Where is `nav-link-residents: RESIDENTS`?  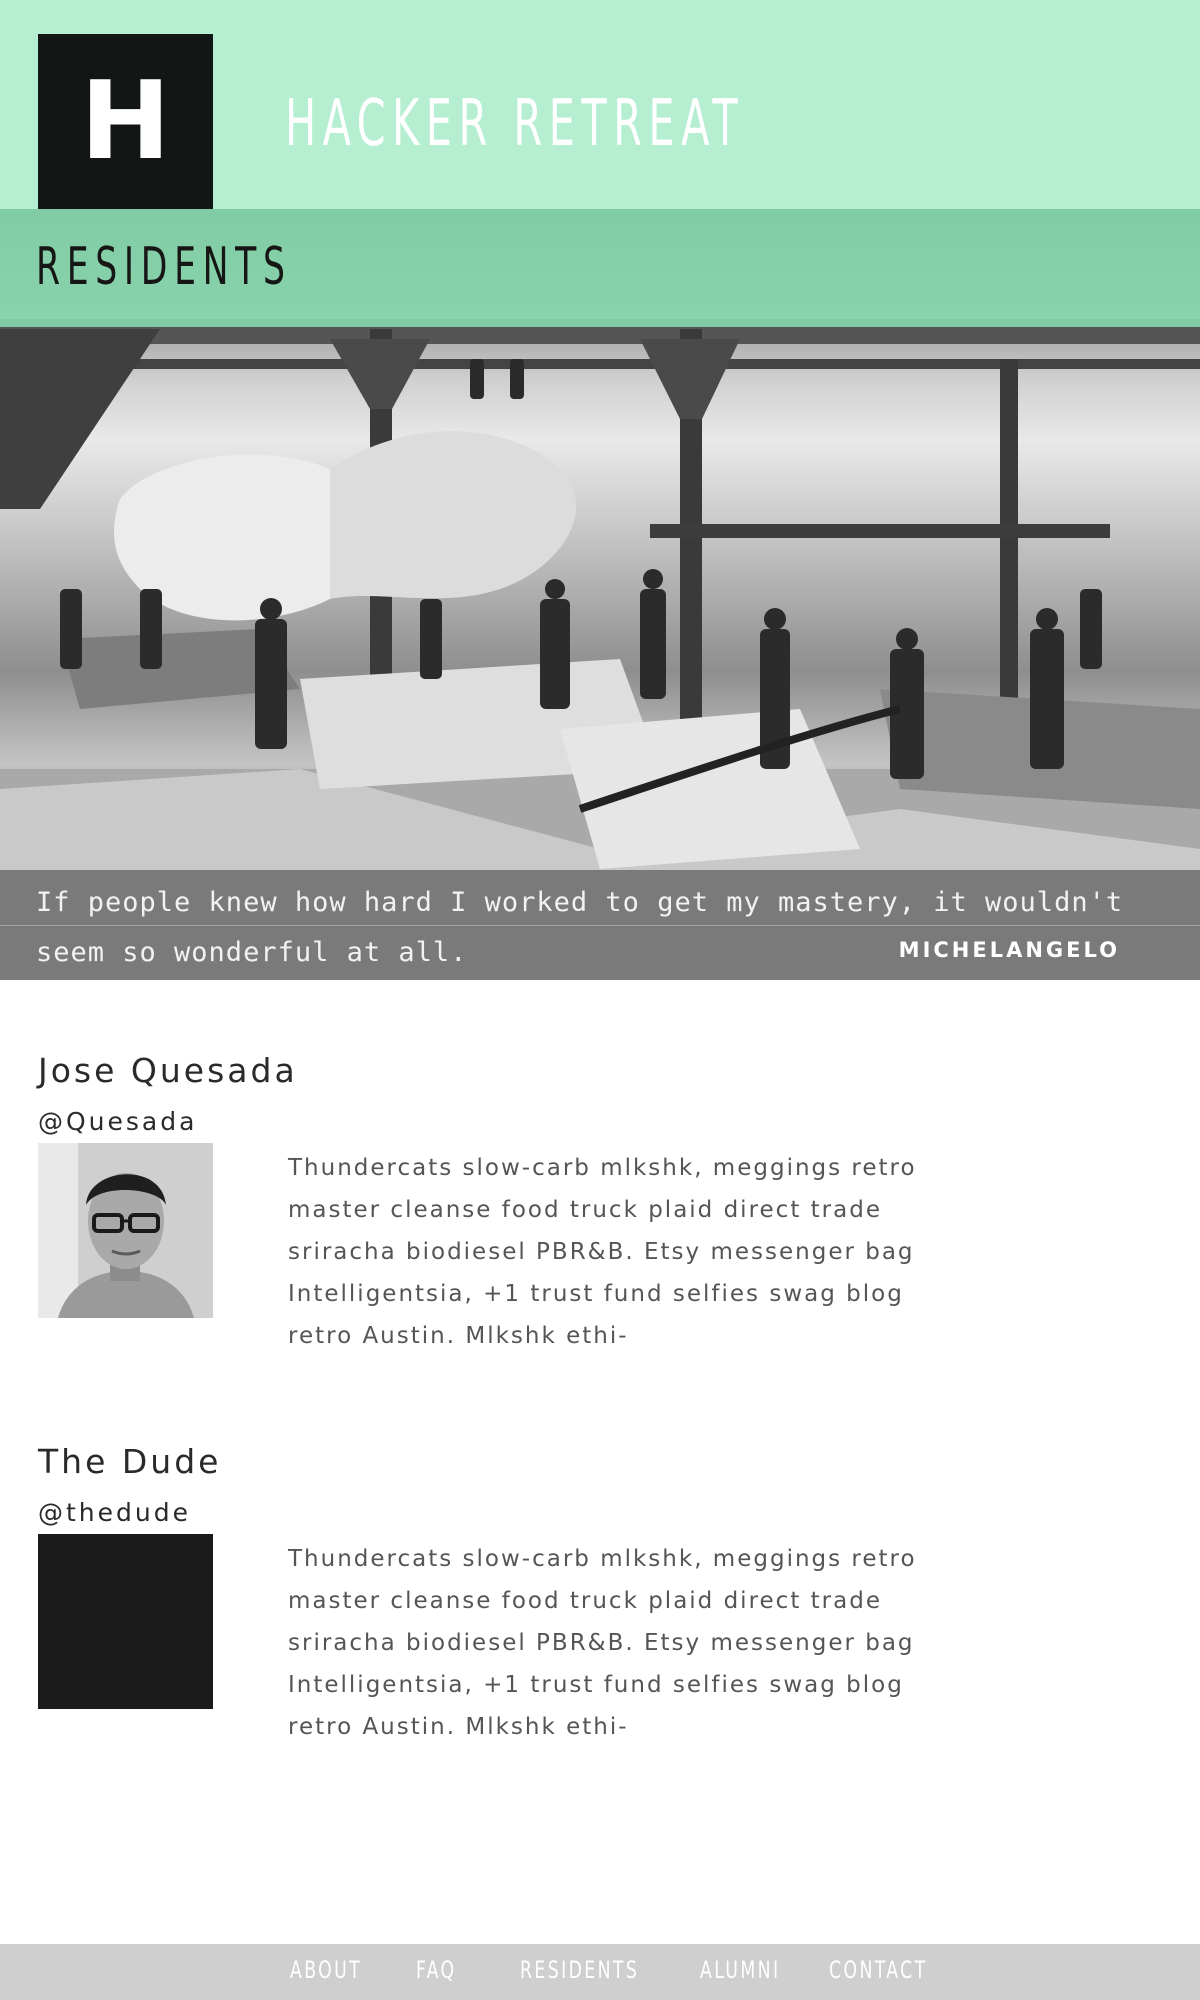 nav-link-residents: RESIDENTS is located at coordinates (579, 1970).